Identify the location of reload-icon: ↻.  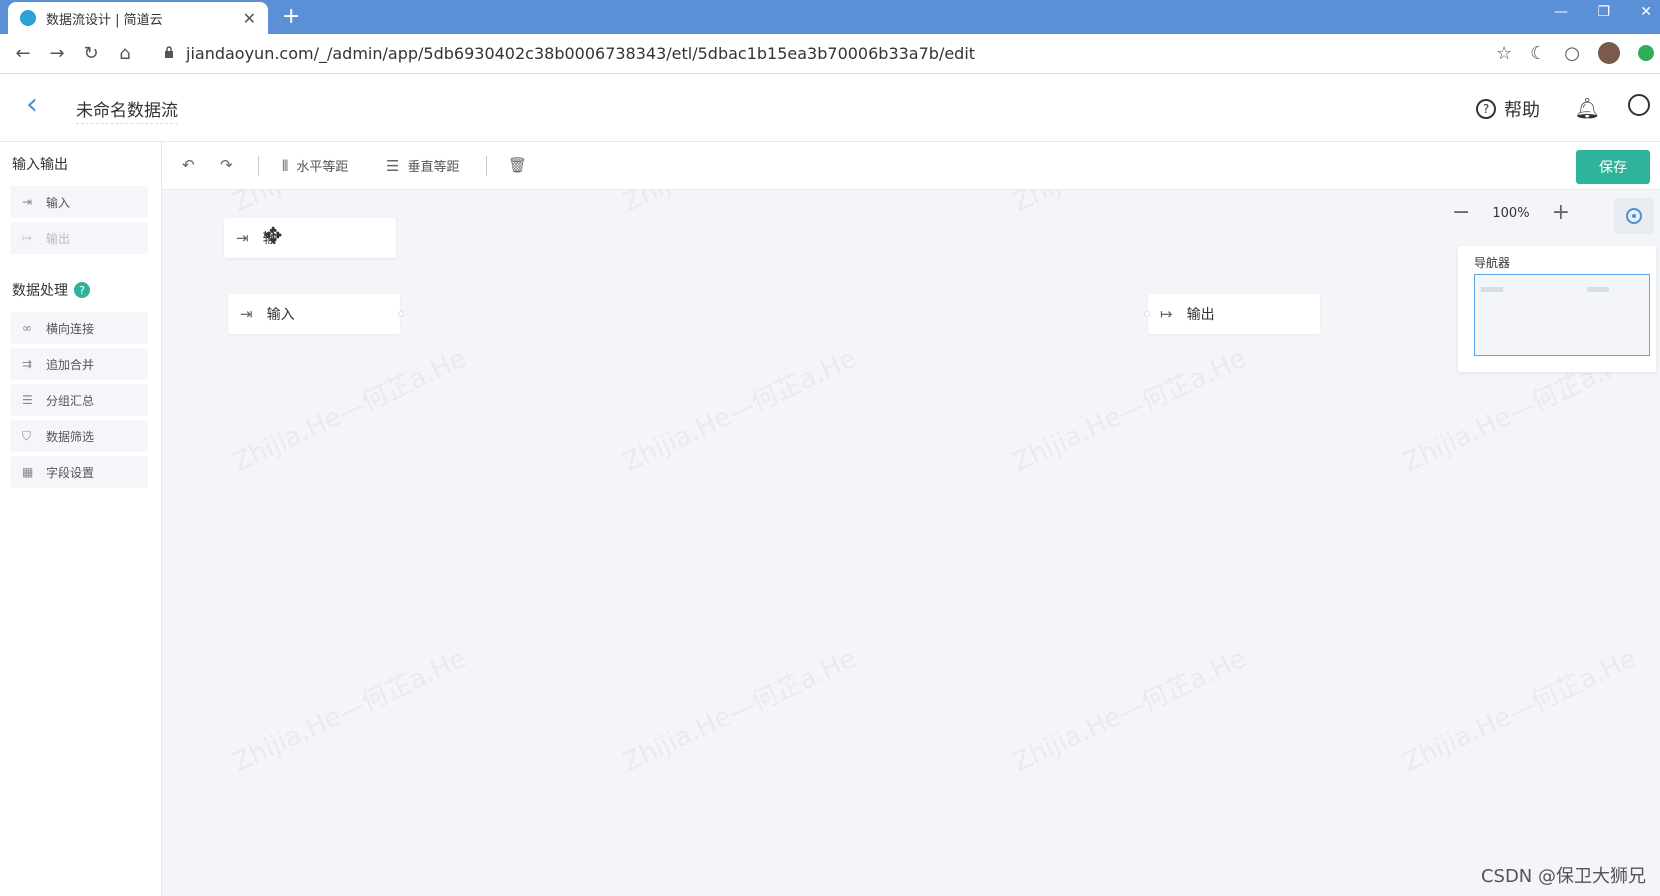
(91, 53).